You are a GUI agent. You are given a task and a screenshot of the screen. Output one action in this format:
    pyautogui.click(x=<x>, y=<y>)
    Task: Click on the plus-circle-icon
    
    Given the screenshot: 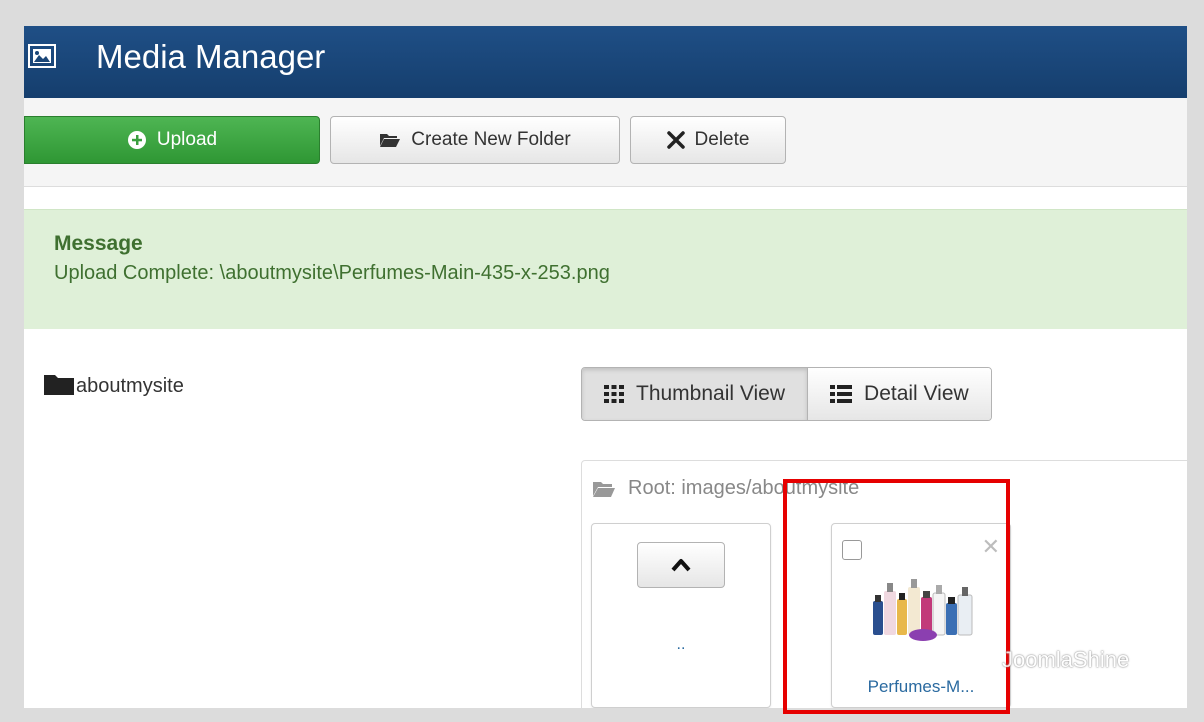 What is the action you would take?
    pyautogui.click(x=136, y=140)
    